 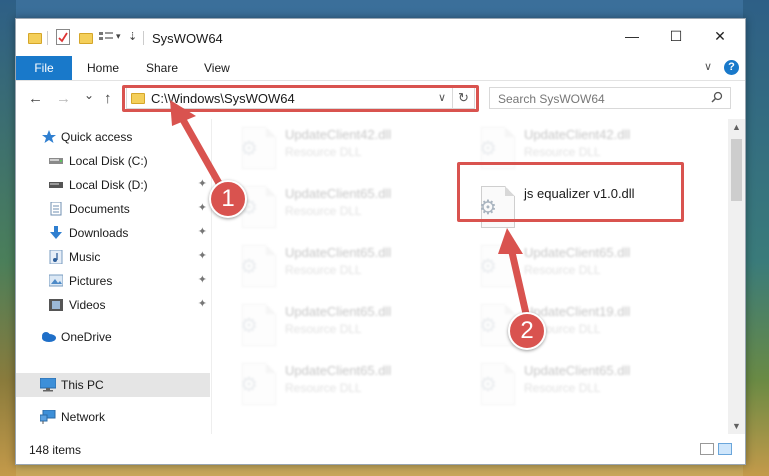 I want to click on search-icon, so click(x=717, y=98).